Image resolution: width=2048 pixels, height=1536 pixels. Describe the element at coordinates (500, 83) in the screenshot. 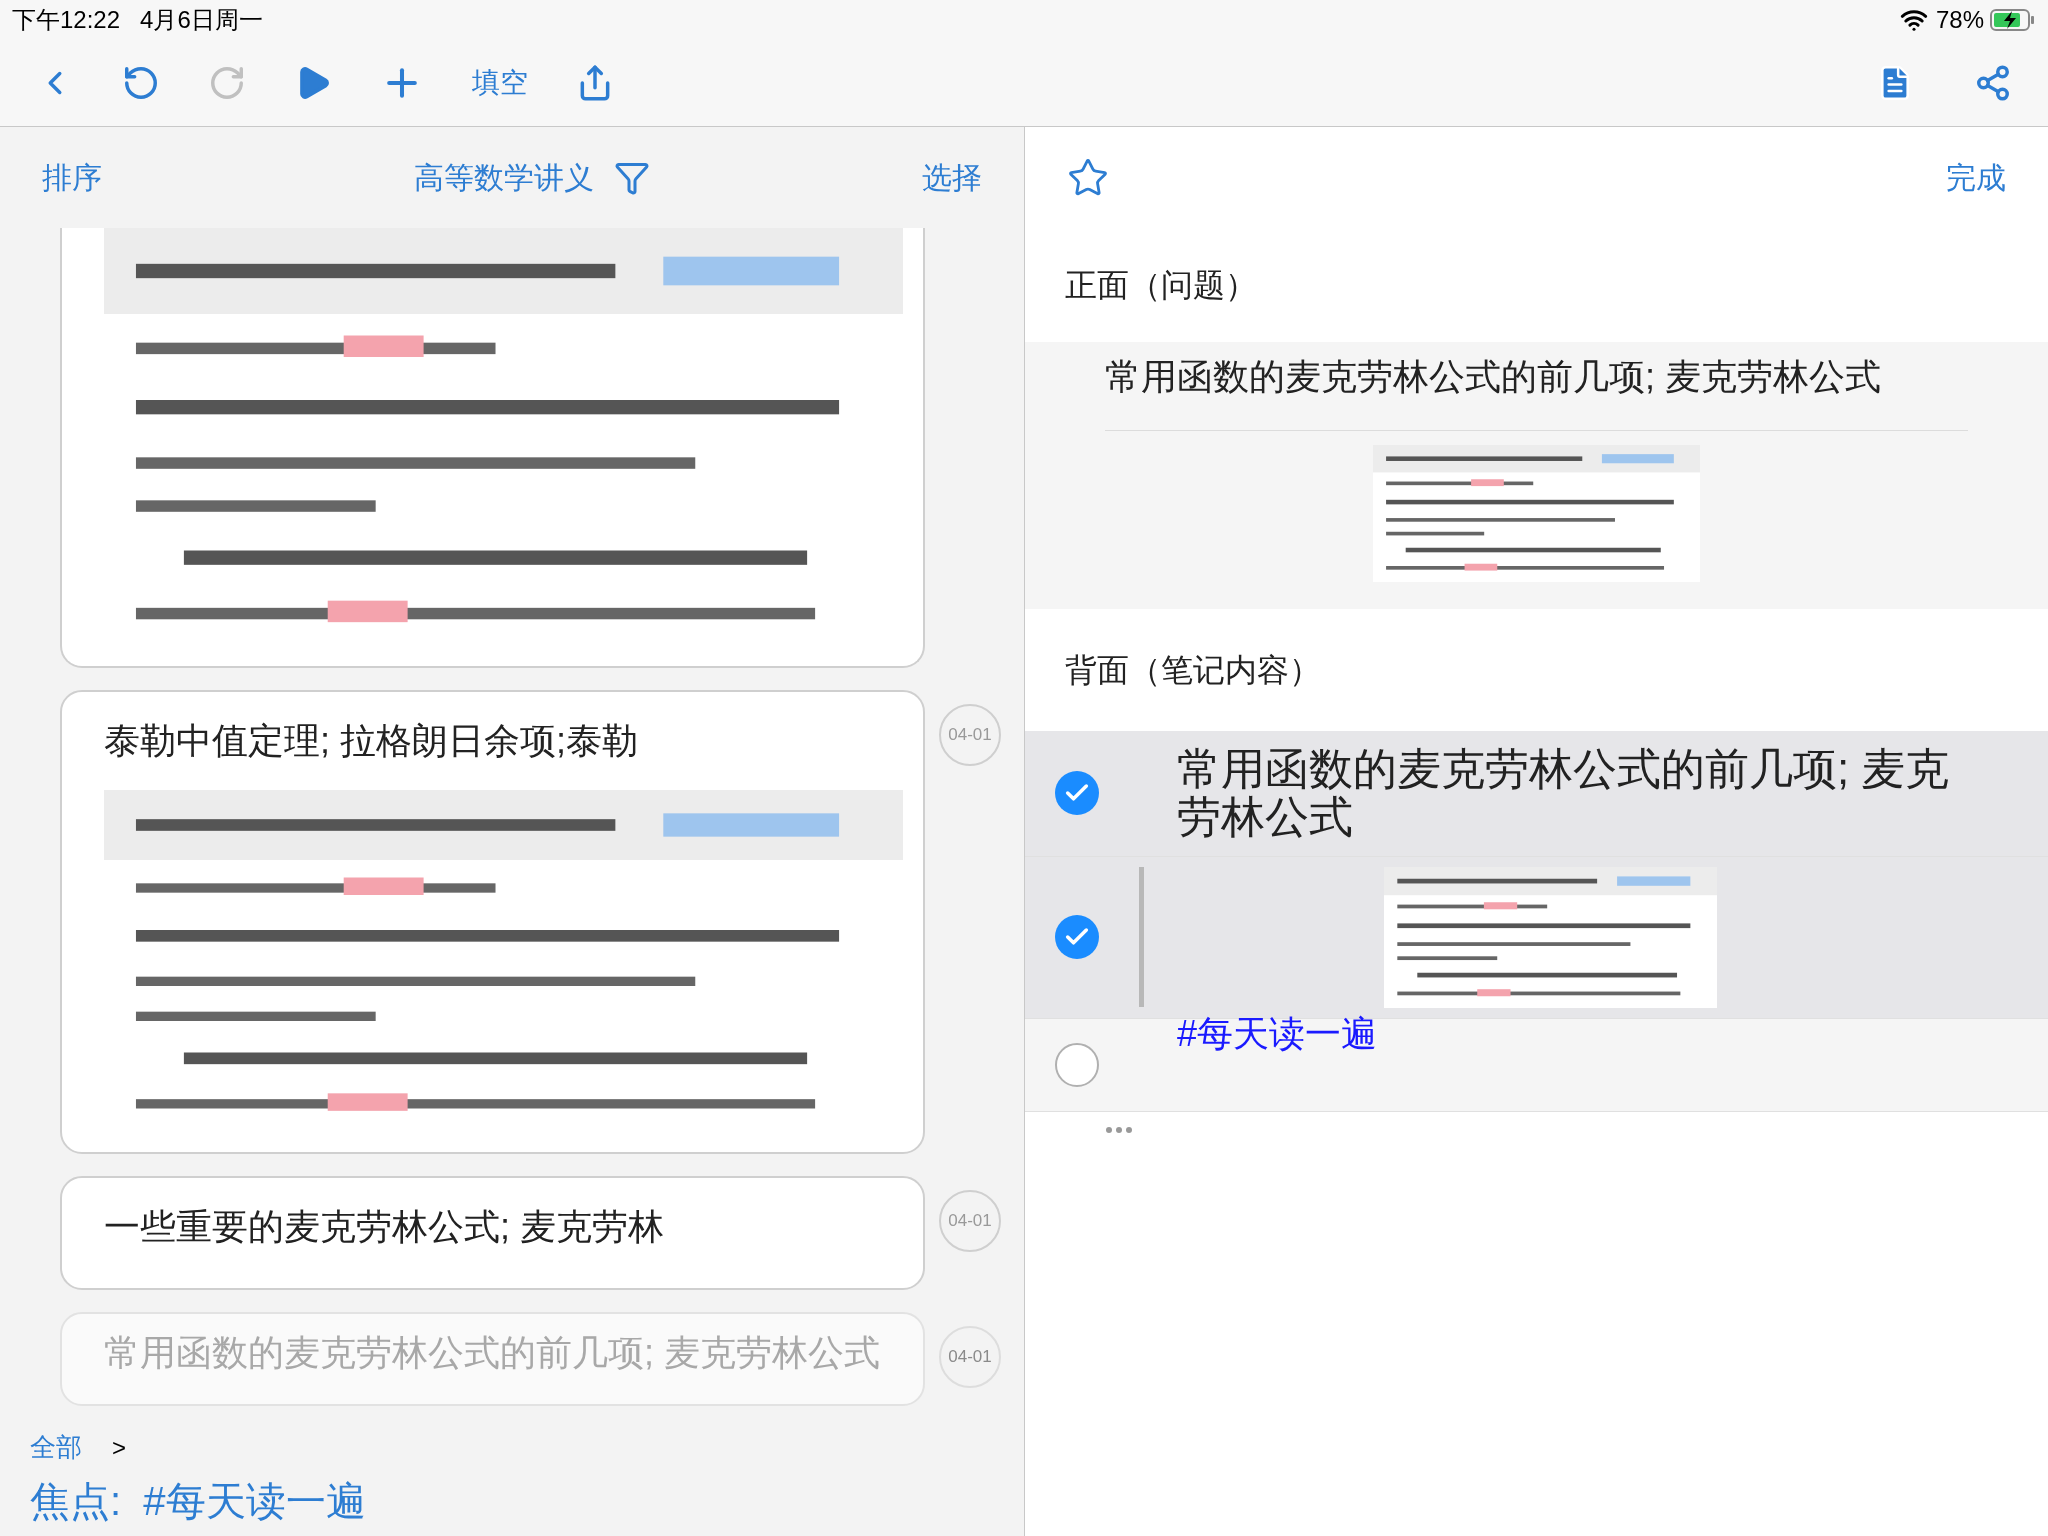

I see `fill-blank-button: 填空` at that location.